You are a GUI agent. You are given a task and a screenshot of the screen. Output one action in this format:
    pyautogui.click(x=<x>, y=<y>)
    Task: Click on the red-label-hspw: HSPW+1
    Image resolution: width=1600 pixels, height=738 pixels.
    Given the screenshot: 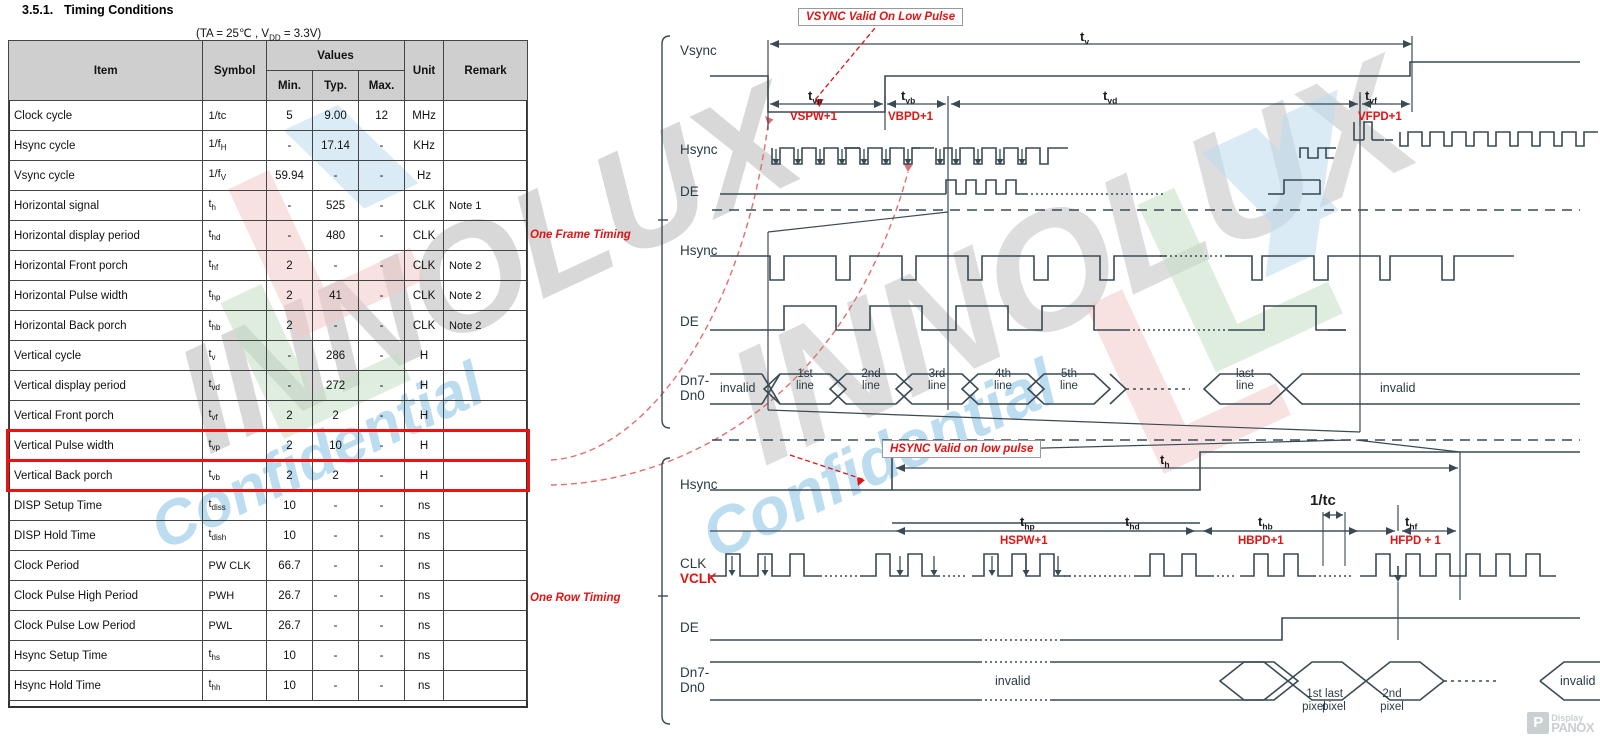 What is the action you would take?
    pyautogui.click(x=1024, y=541)
    